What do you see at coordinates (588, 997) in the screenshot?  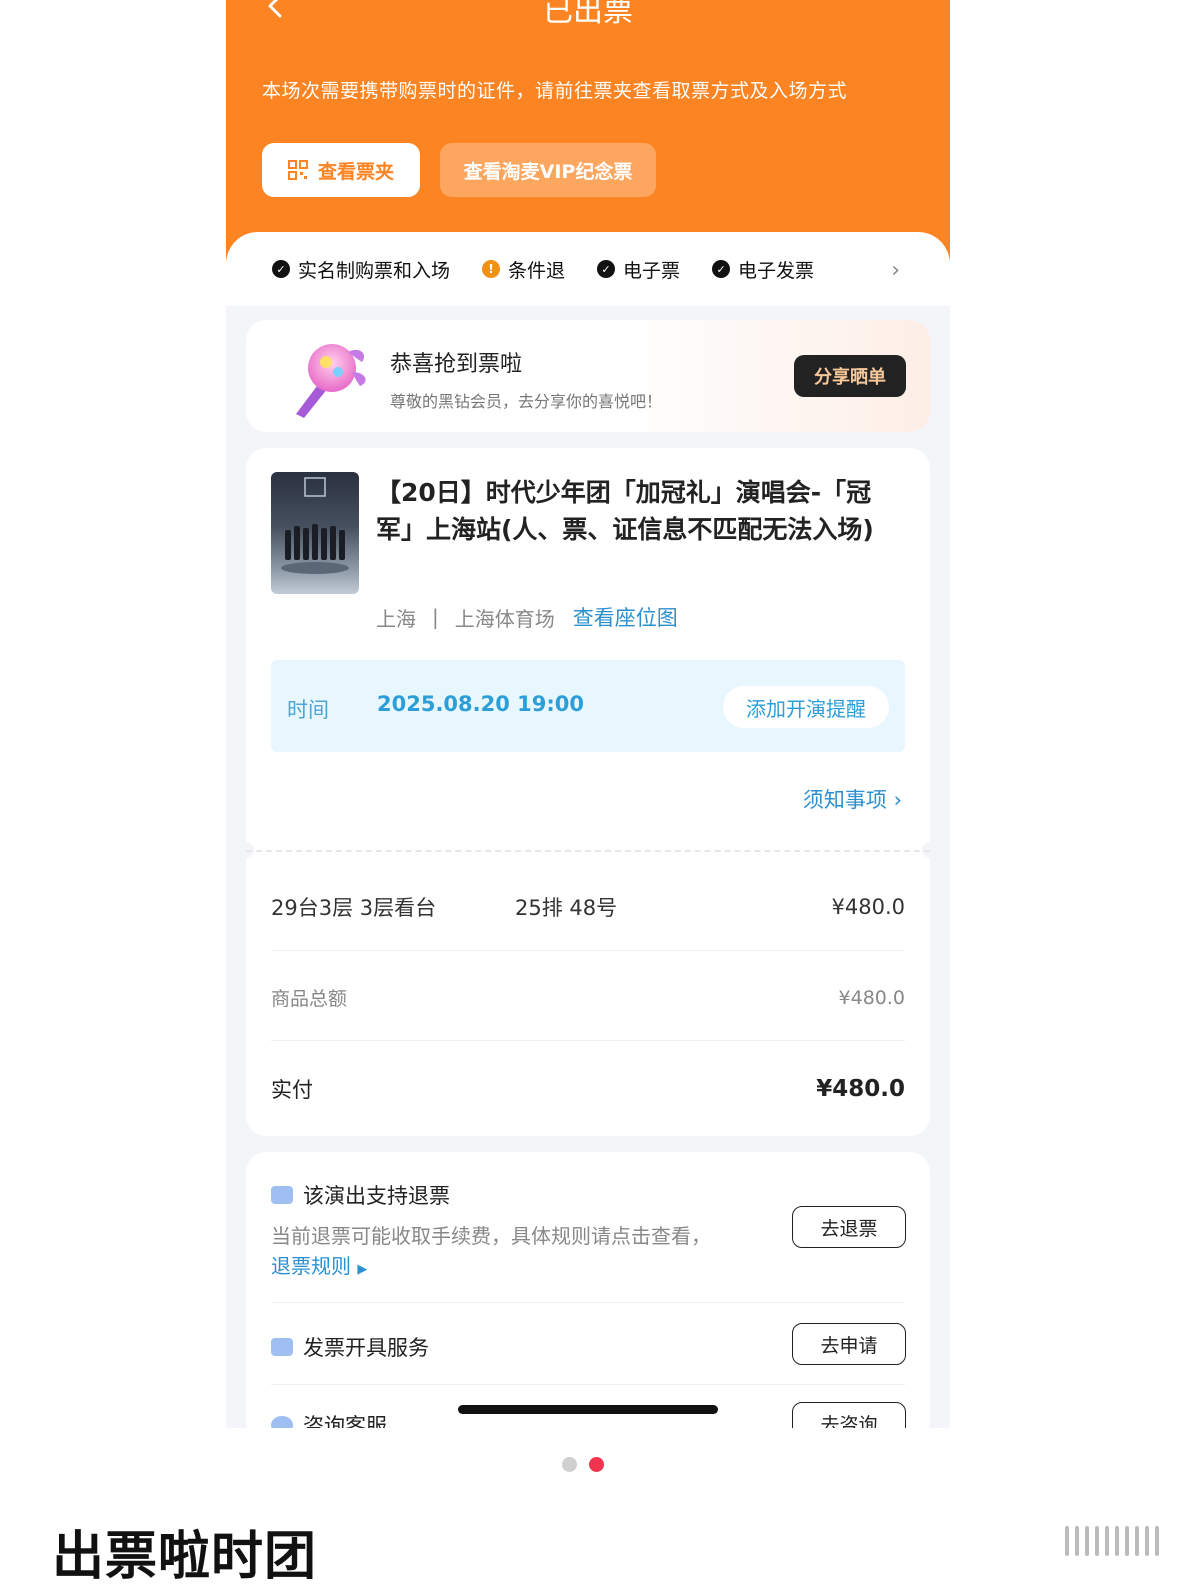 I see `total-row: 商品总额 ¥480.0` at bounding box center [588, 997].